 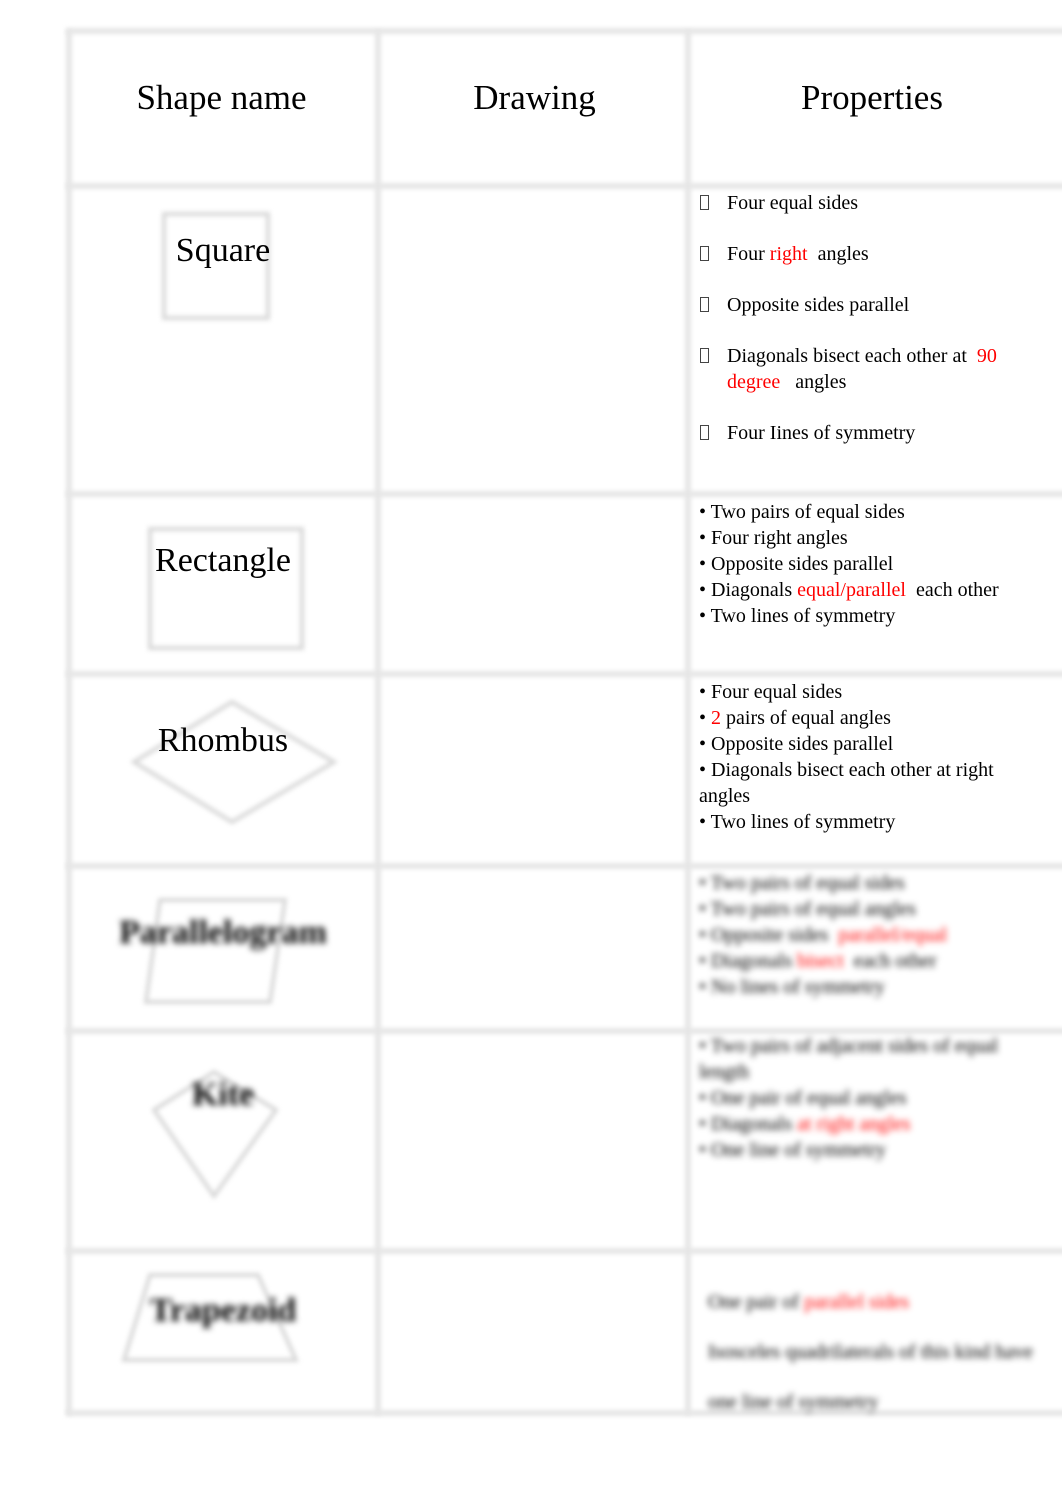 I want to click on property-item: • No lines of symmetry, so click(x=869, y=987).